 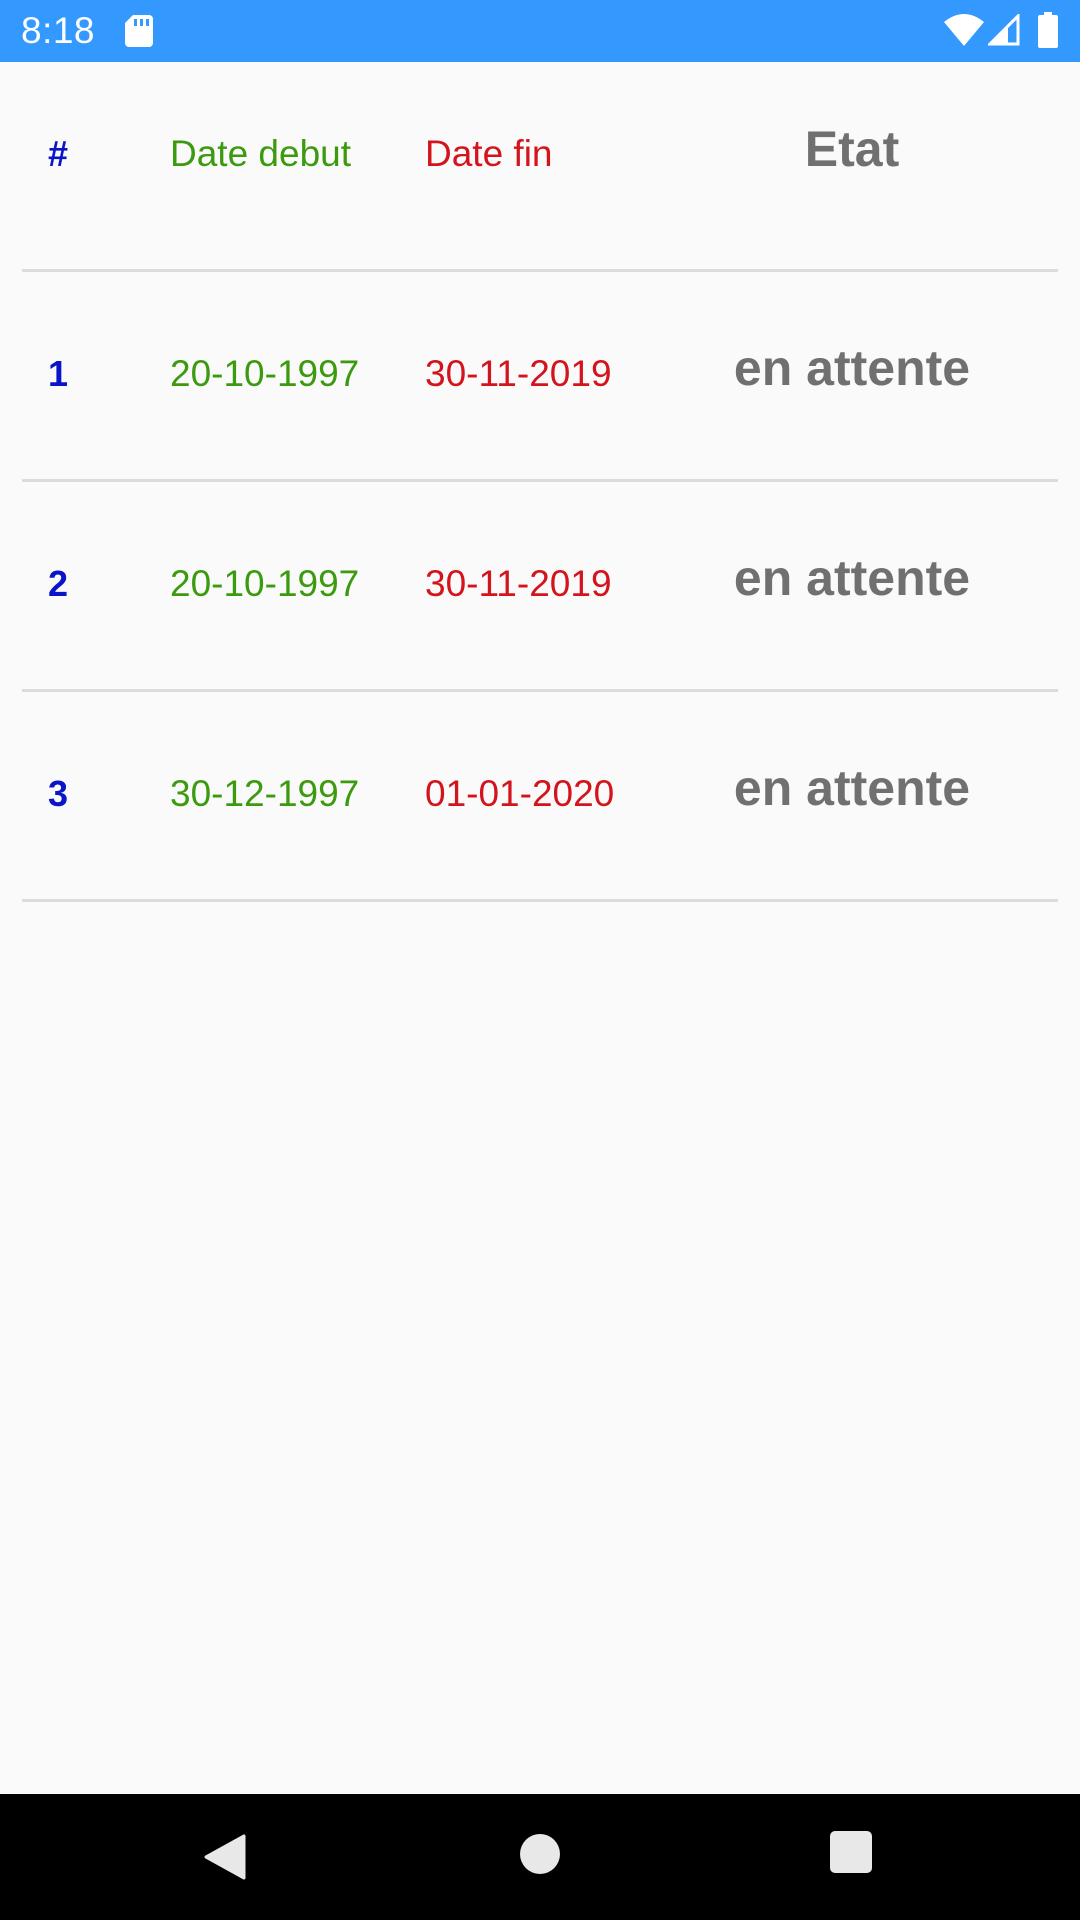 I want to click on sd-card-icon, so click(x=139, y=31).